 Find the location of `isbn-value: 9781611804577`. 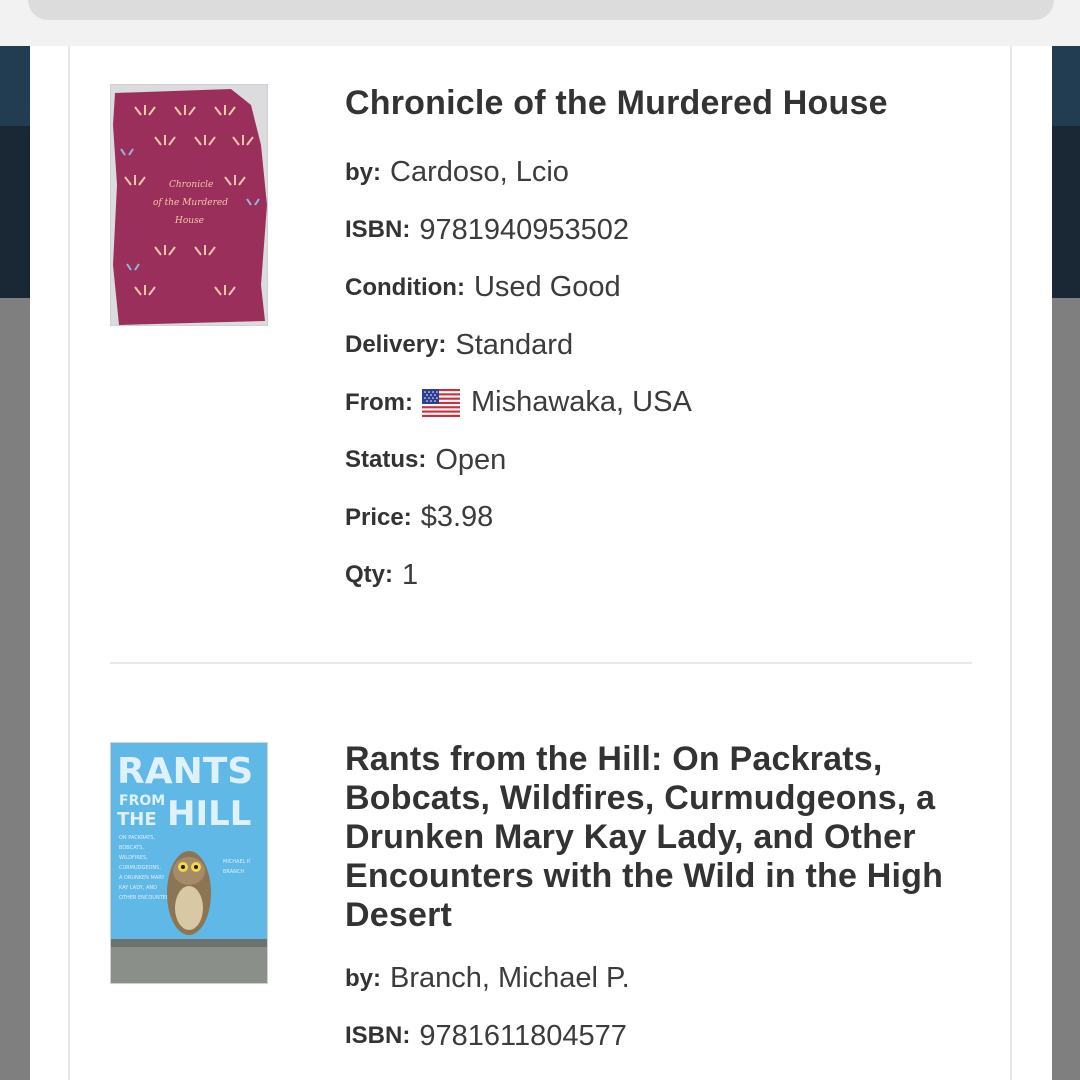

isbn-value: 9781611804577 is located at coordinates (523, 1035).